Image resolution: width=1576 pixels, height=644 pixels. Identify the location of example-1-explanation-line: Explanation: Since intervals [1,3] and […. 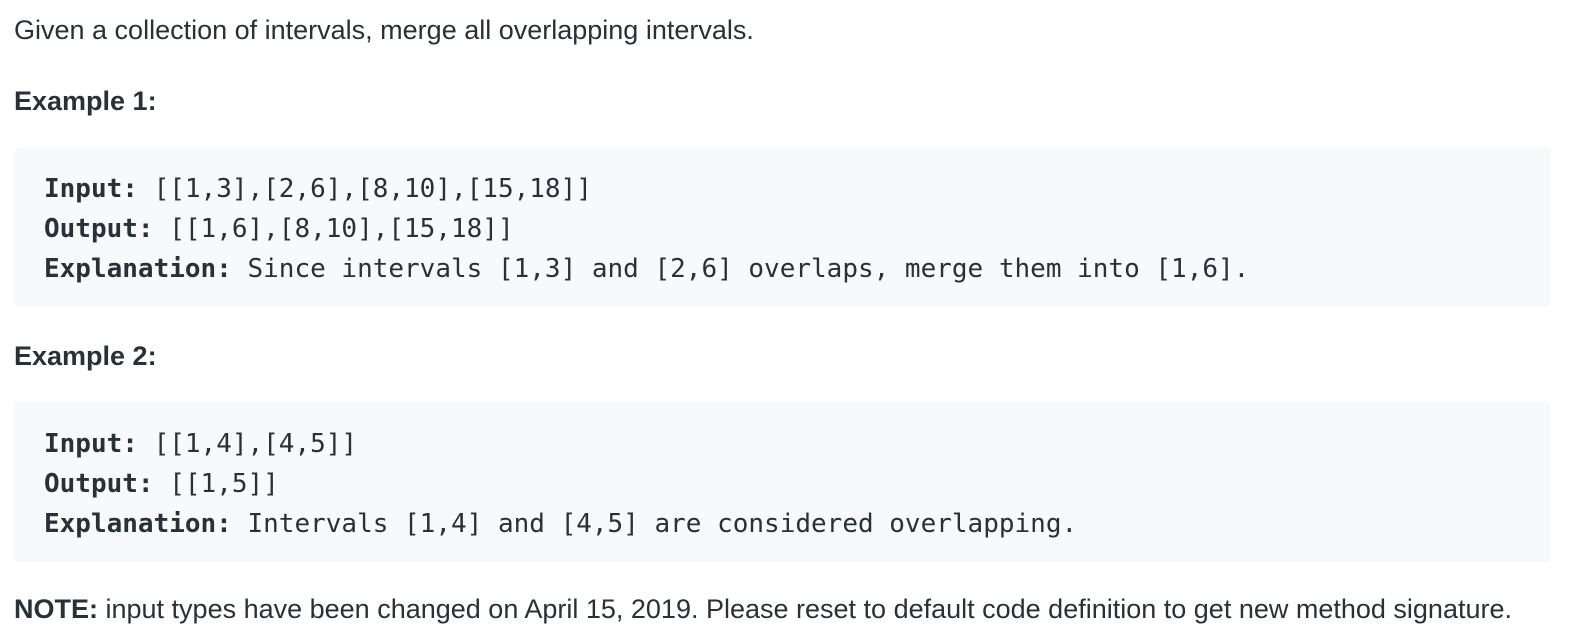
(797, 269).